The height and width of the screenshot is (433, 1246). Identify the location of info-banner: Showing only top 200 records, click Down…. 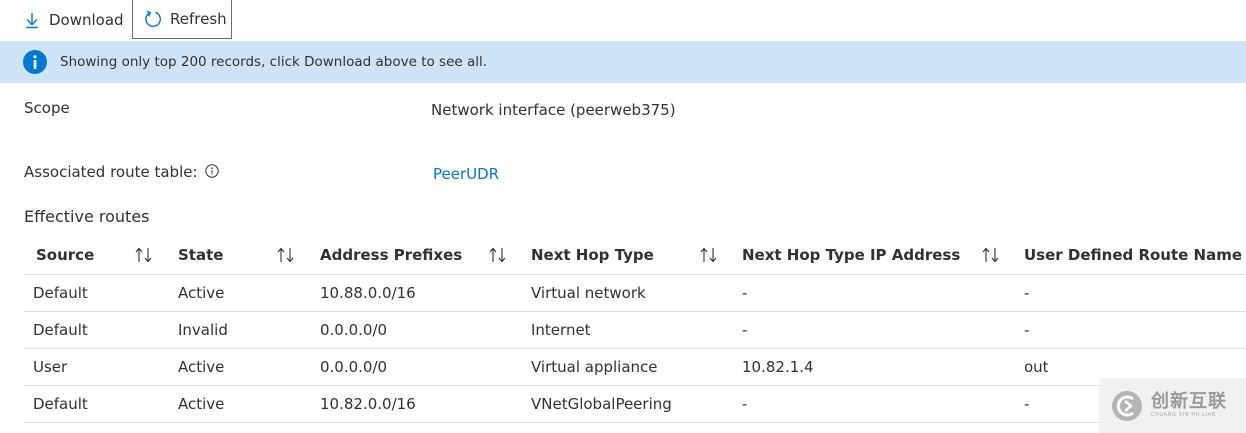
(623, 62).